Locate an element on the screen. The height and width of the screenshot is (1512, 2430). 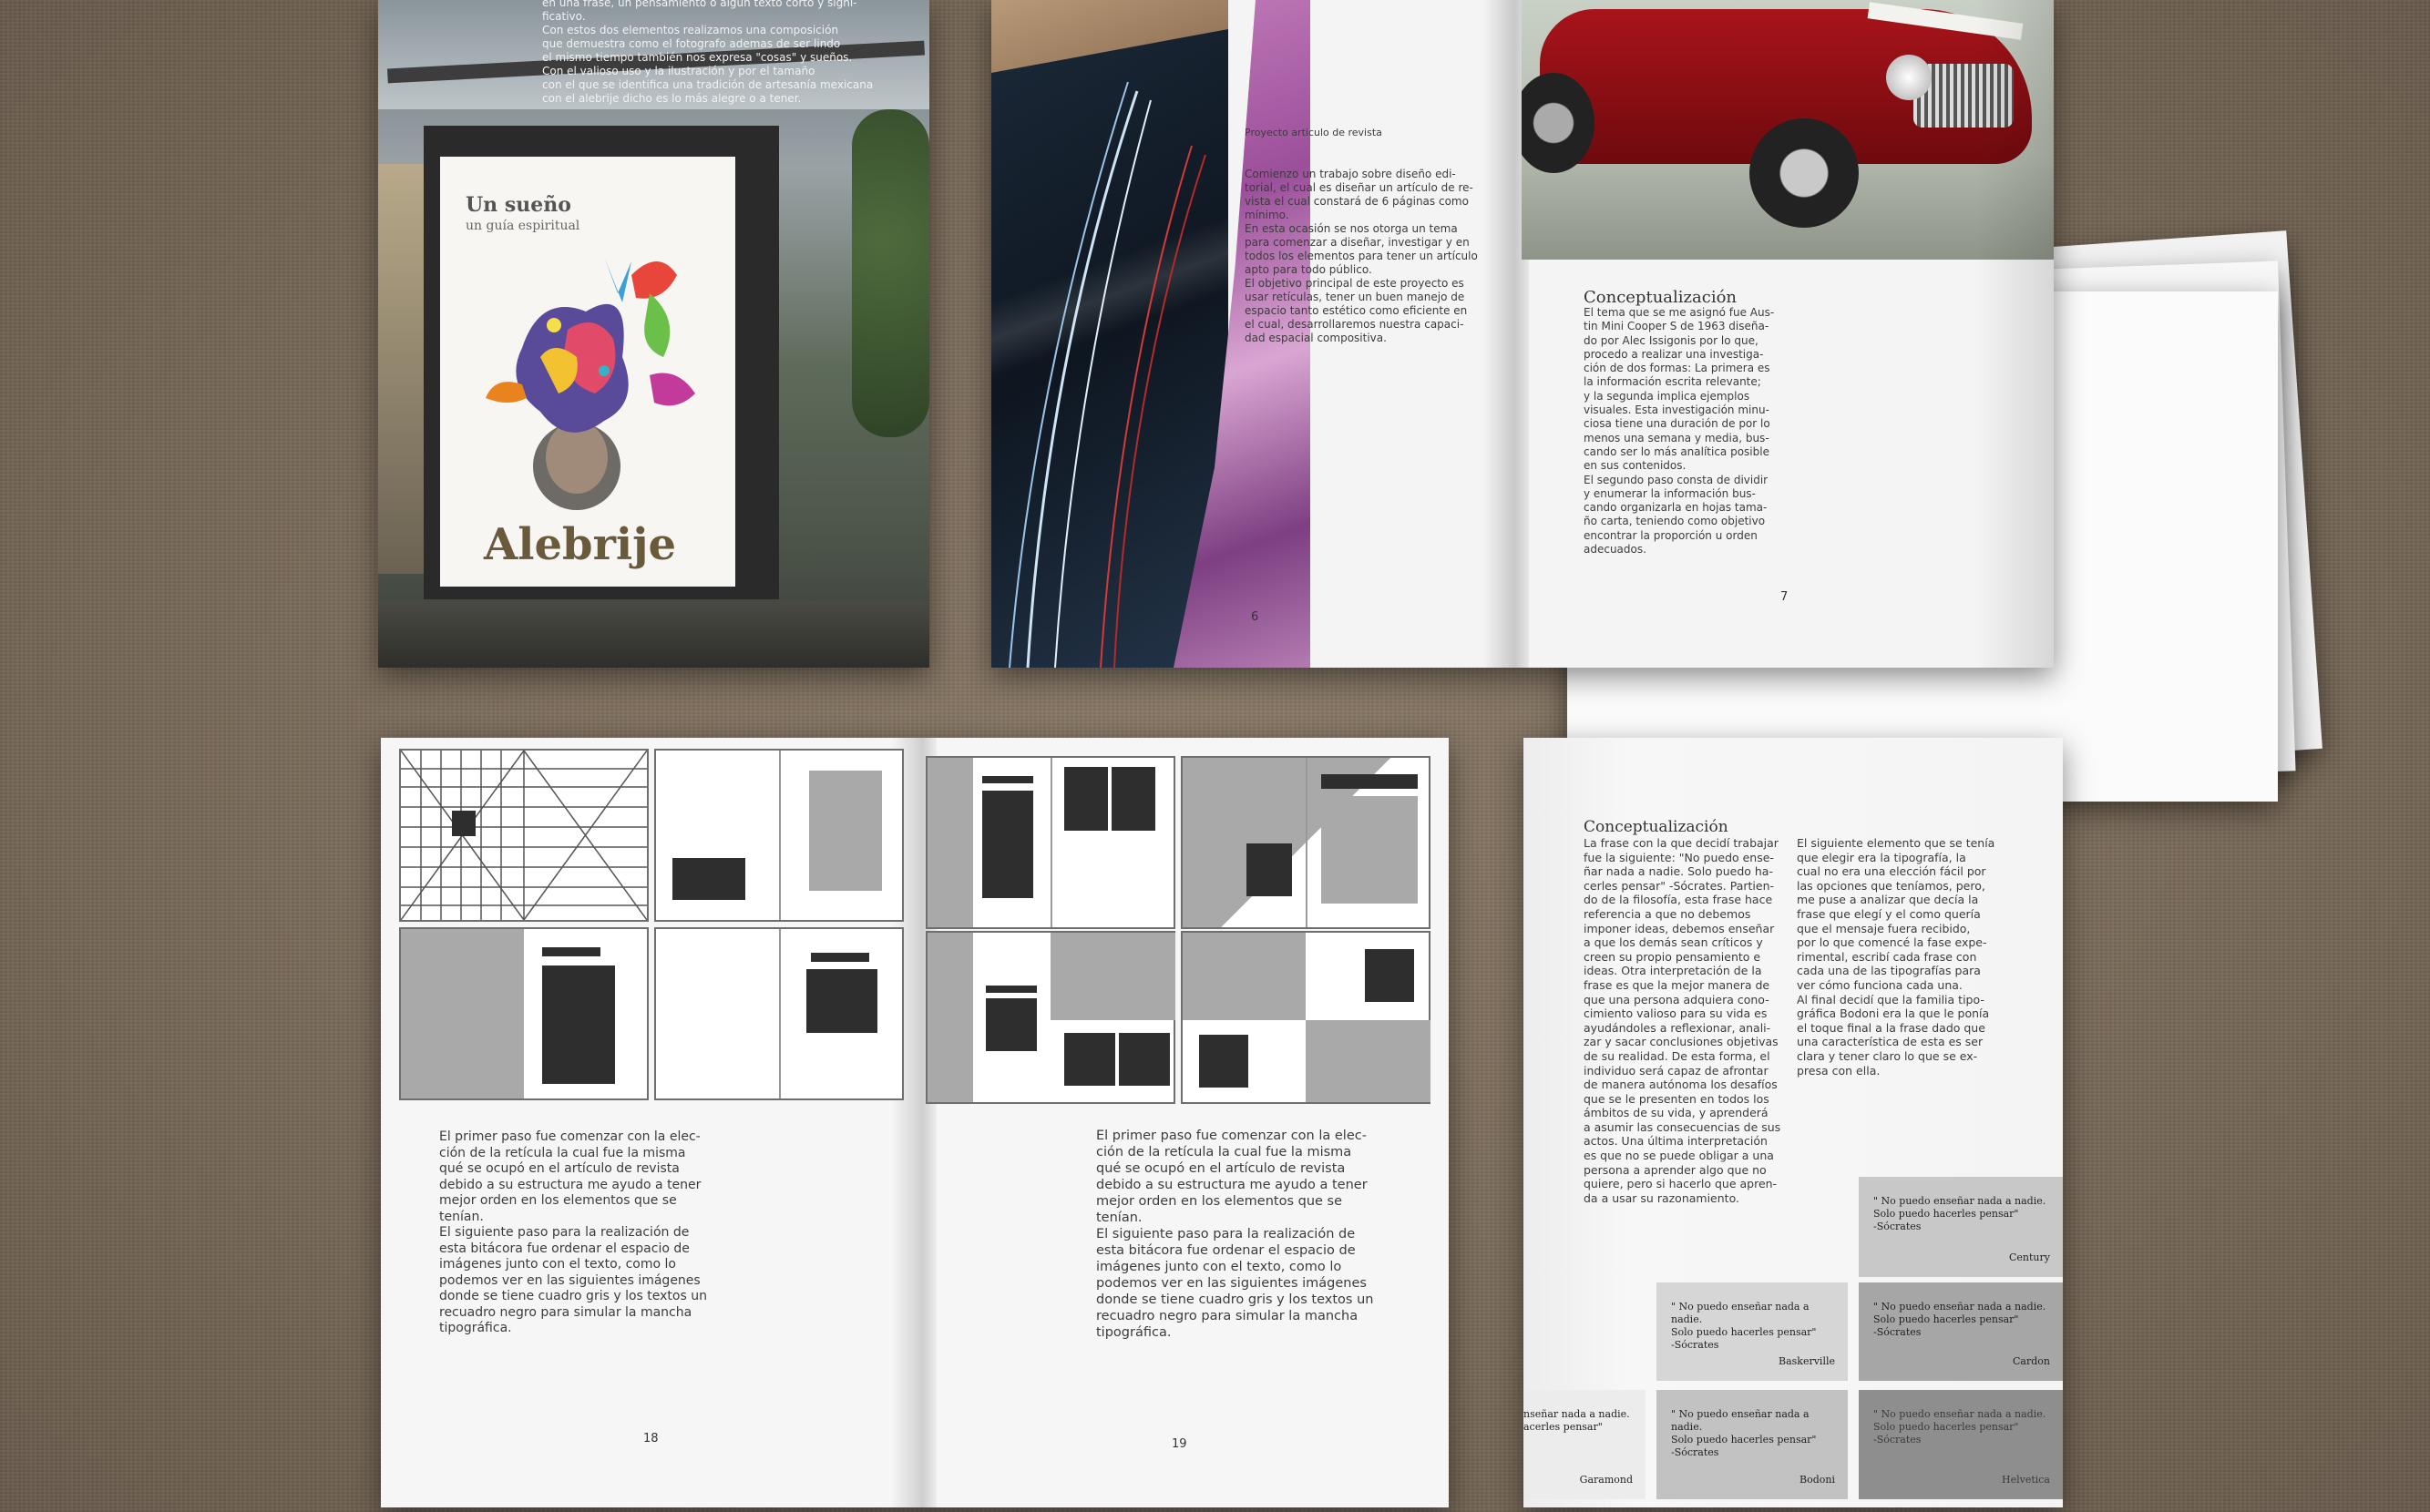
font-label-century: Century is located at coordinates (2029, 1257).